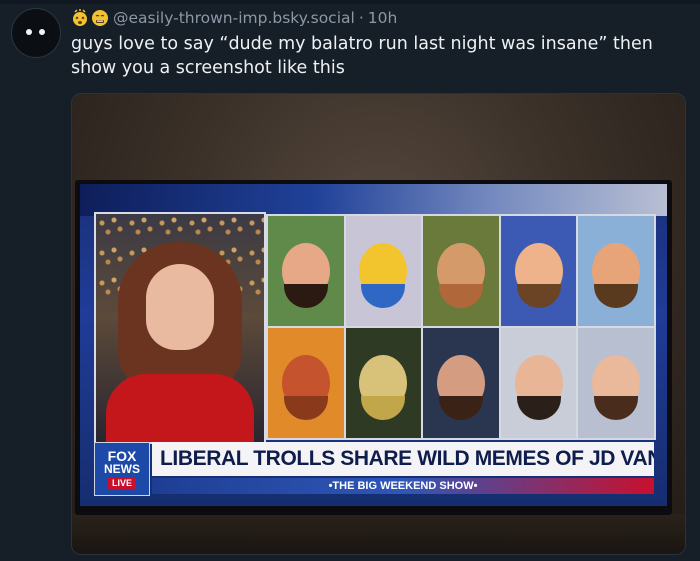 The image size is (700, 561). I want to click on live-badge: LIVE, so click(121, 483).